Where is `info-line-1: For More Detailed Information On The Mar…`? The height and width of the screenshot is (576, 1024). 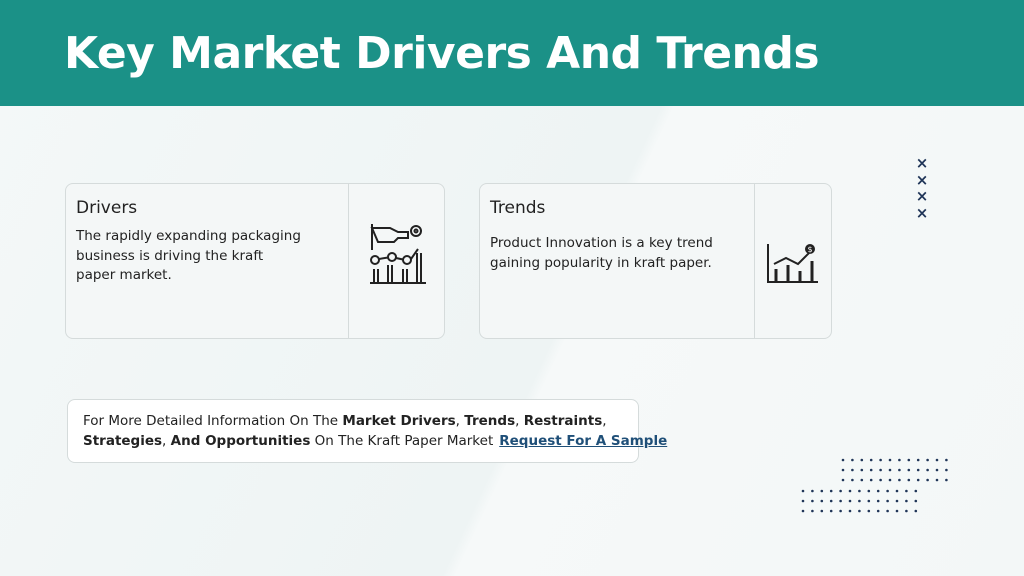
info-line-1: For More Detailed Information On The Mar… is located at coordinates (345, 421).